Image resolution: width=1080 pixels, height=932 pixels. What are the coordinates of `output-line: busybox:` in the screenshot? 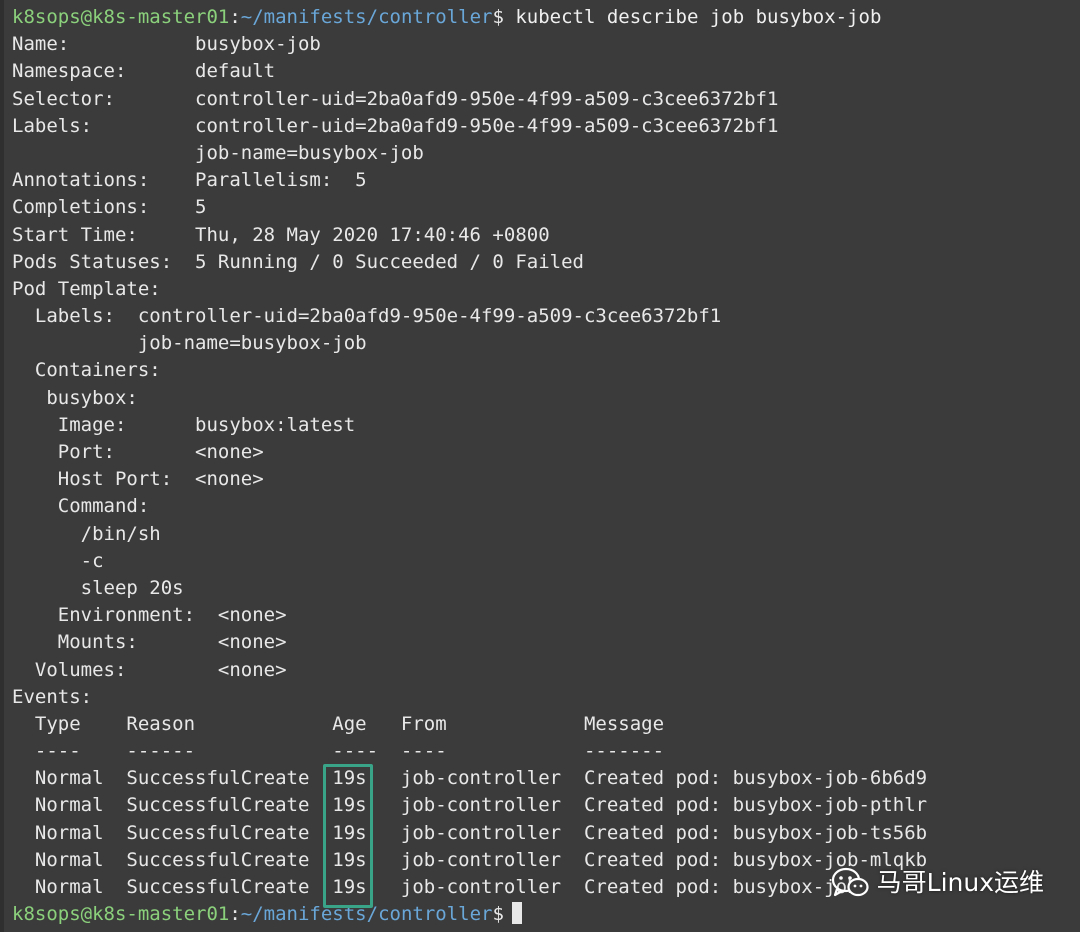 It's located at (75, 397).